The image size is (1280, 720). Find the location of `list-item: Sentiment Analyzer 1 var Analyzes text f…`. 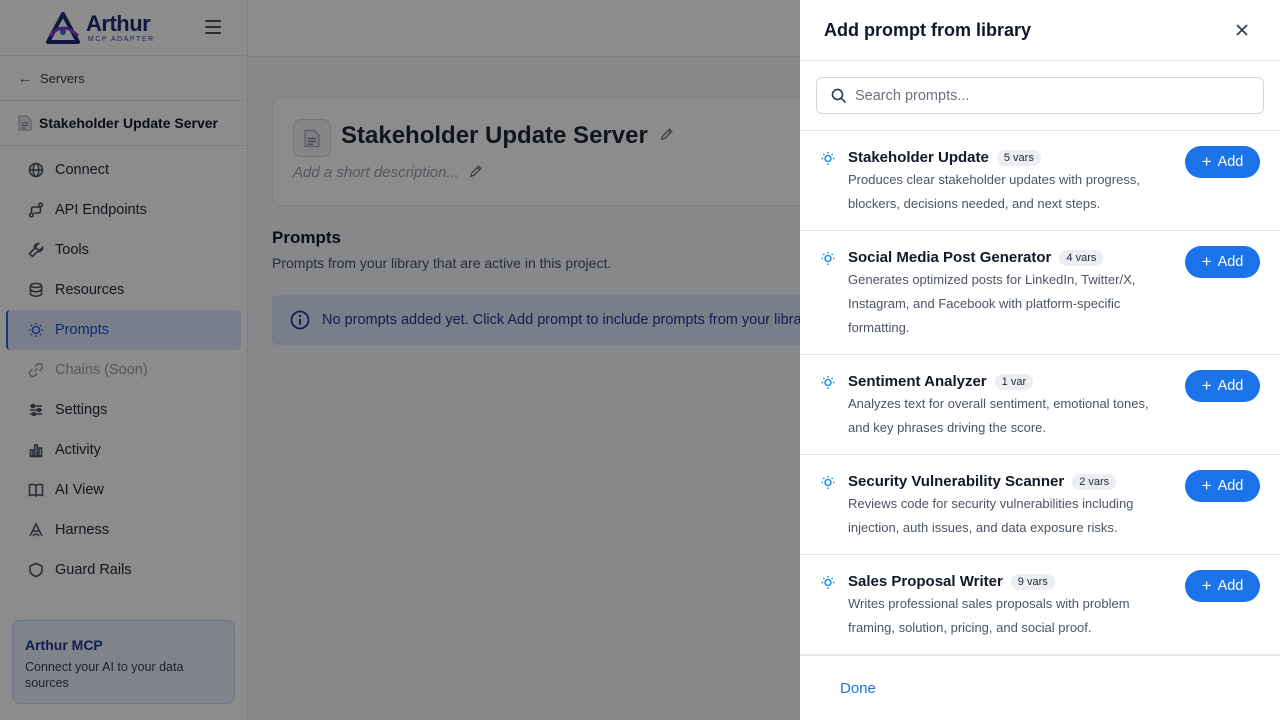

list-item: Sentiment Analyzer 1 var Analyzes text f… is located at coordinates (1040, 405).